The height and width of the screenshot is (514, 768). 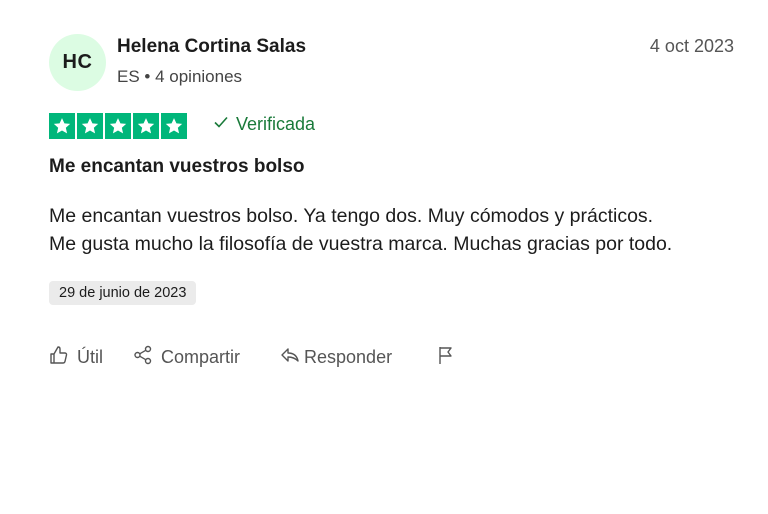 I want to click on verified-label: Verificada, so click(x=276, y=124).